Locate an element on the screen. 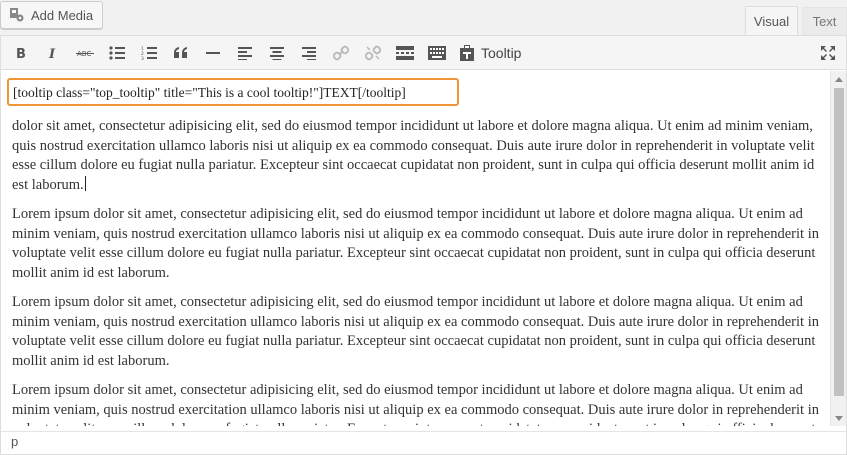 The height and width of the screenshot is (455, 847). bullet-list-button is located at coordinates (117, 53).